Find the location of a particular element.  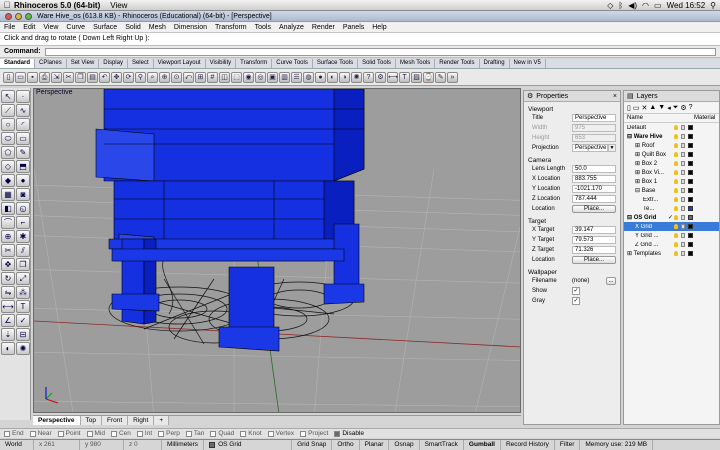

status-gumball: Gumball is located at coordinates (482, 445).